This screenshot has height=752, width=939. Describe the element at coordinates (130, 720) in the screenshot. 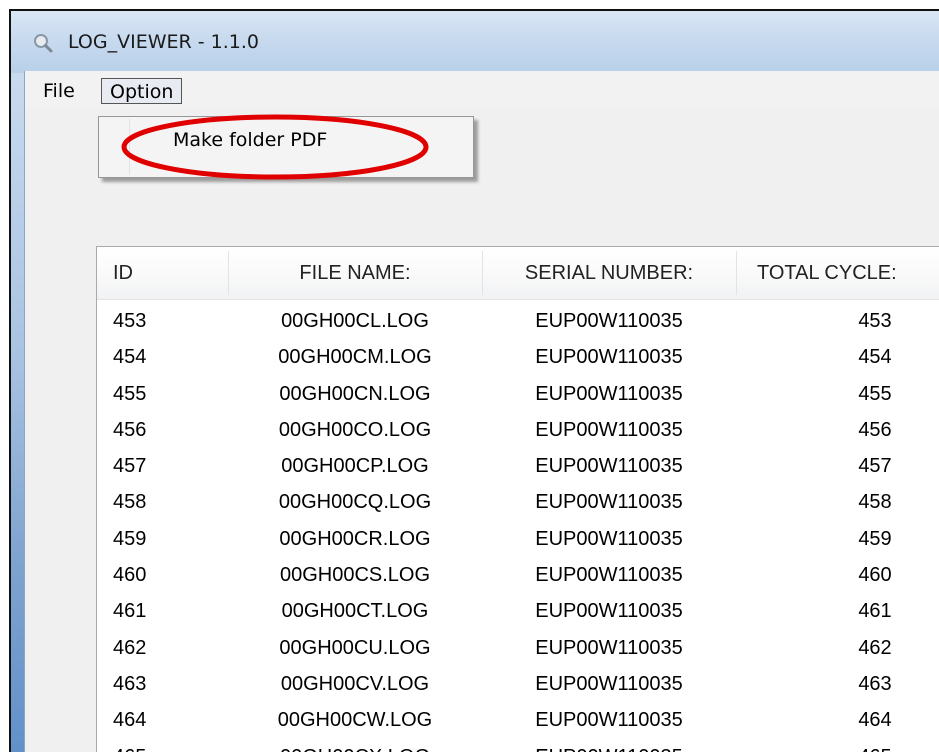

I see `cell-id: 464` at that location.